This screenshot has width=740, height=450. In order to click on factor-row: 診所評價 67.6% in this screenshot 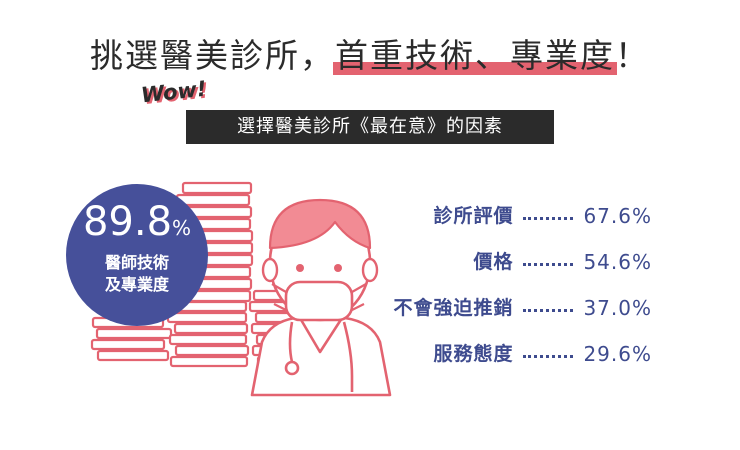, I will do `click(542, 216)`.